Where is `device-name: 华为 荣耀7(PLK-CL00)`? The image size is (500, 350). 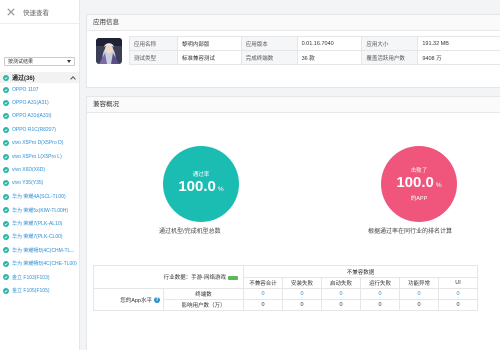 device-name: 华为 荣耀7(PLK-CL00) is located at coordinates (37, 237).